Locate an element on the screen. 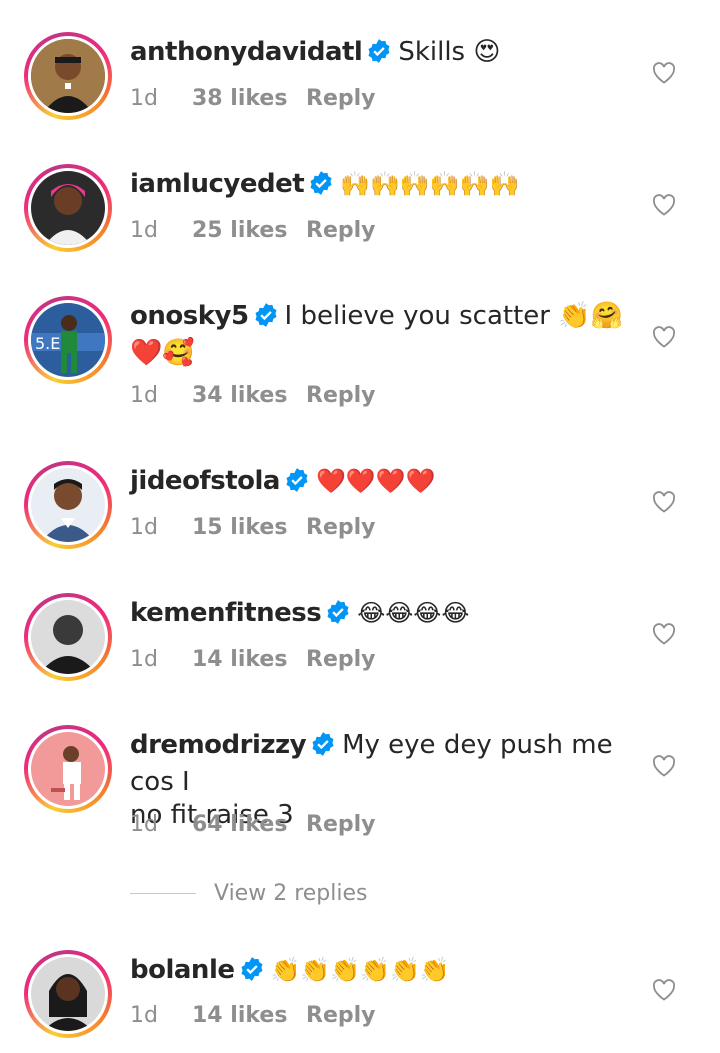 The width and height of the screenshot is (720, 1053). likes-count: 38 likes is located at coordinates (249, 98).